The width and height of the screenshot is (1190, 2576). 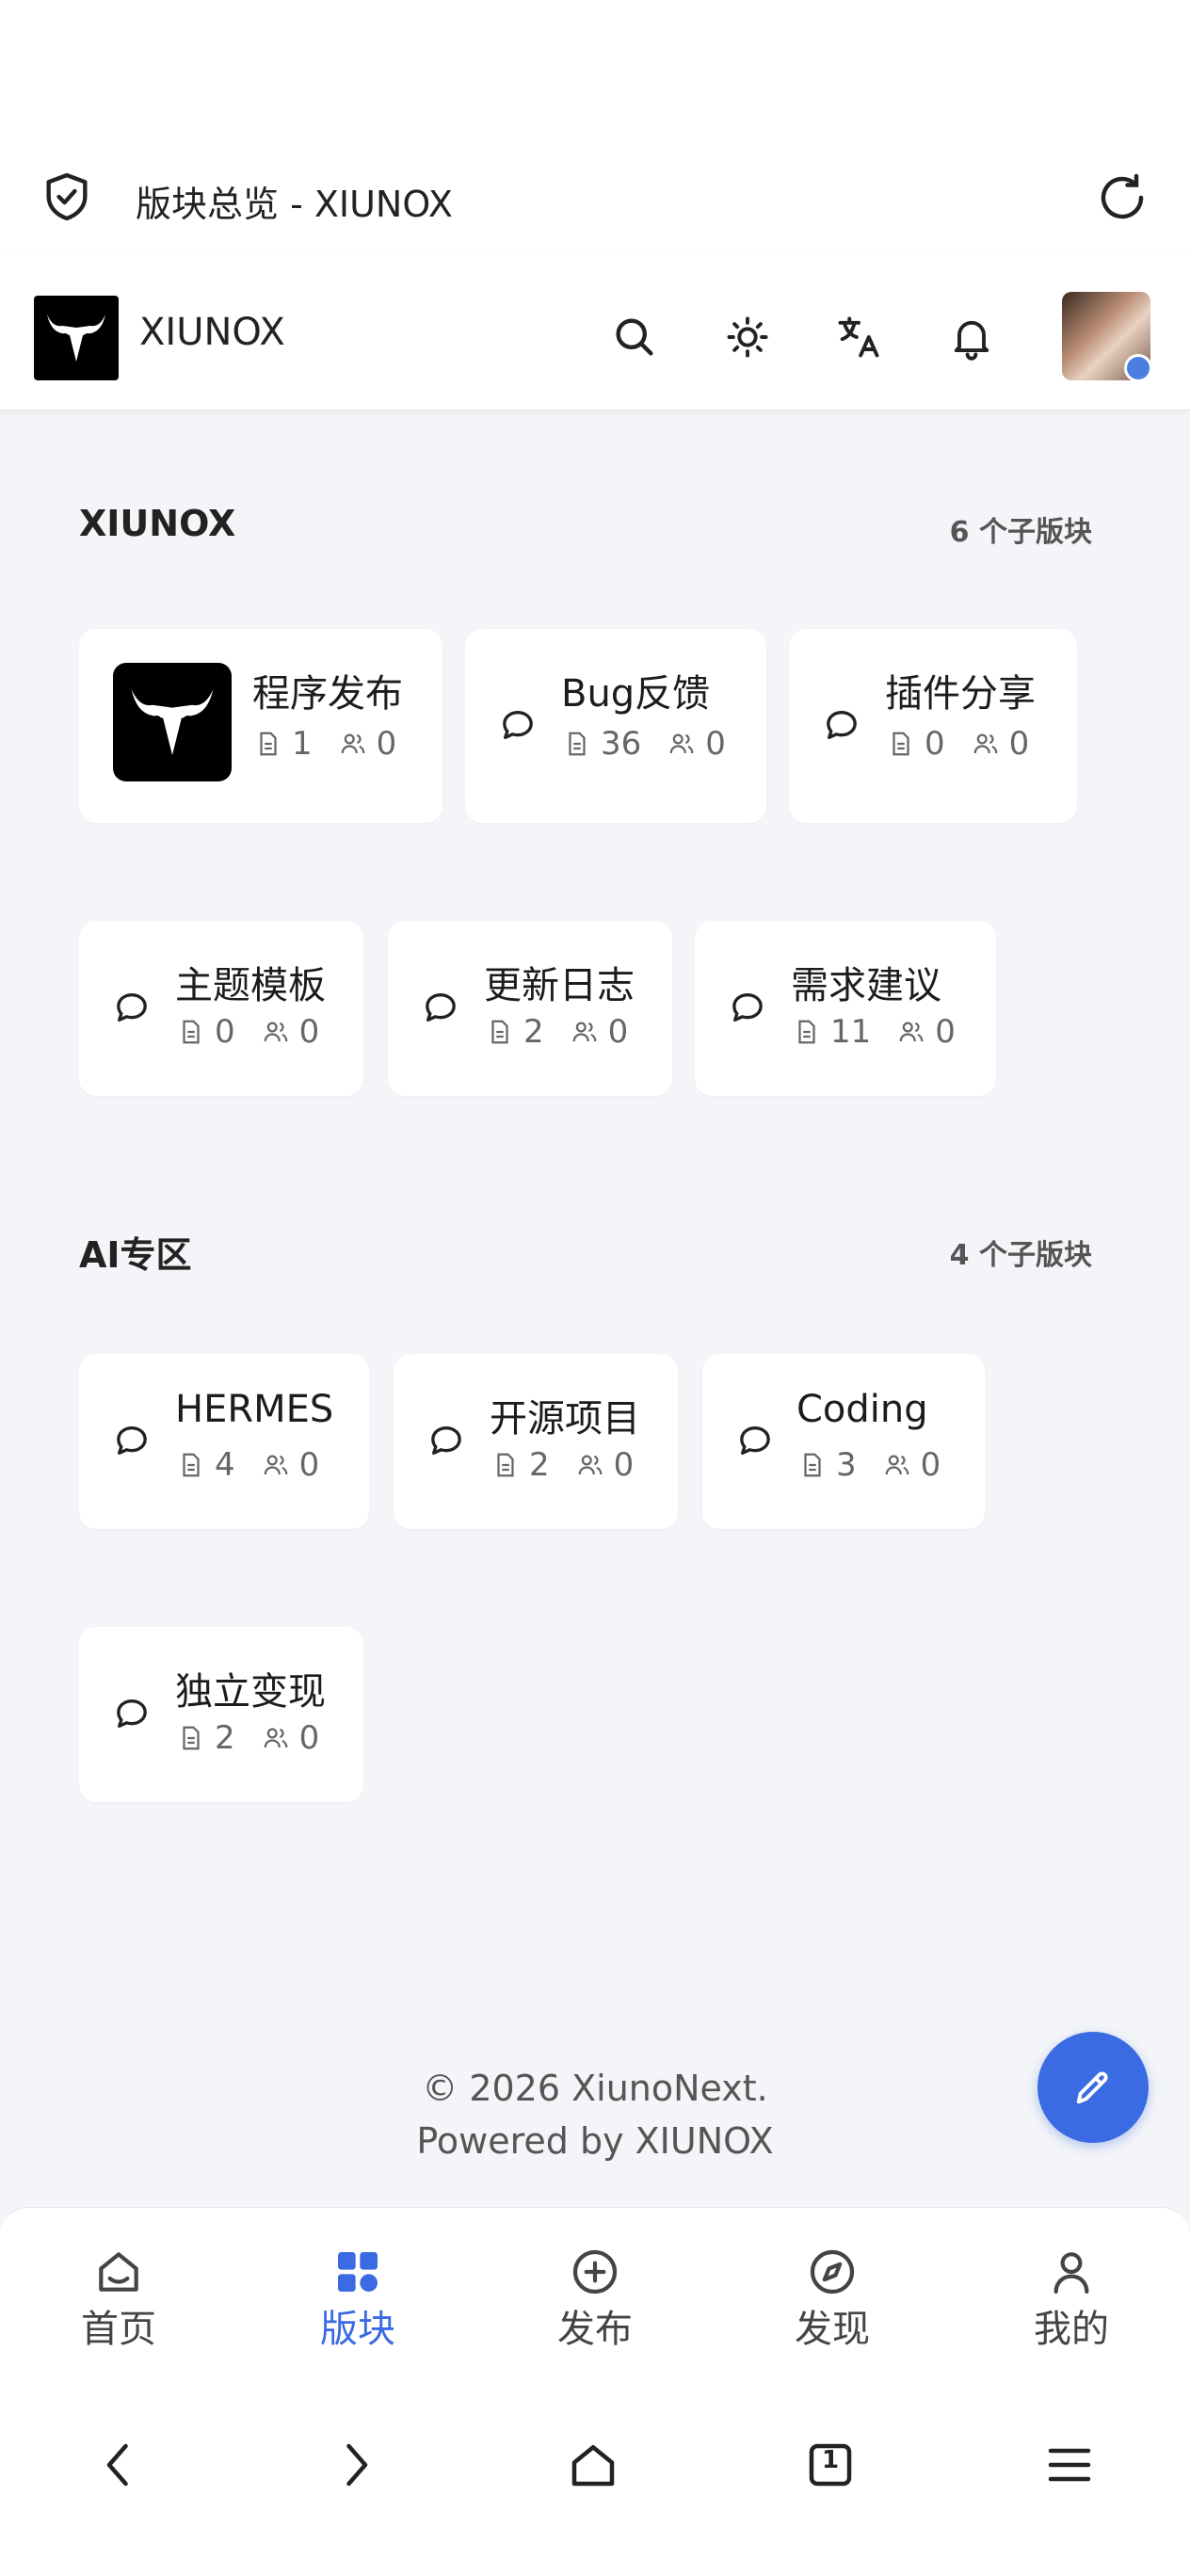 I want to click on forum-stats: 4 0, so click(x=248, y=1465).